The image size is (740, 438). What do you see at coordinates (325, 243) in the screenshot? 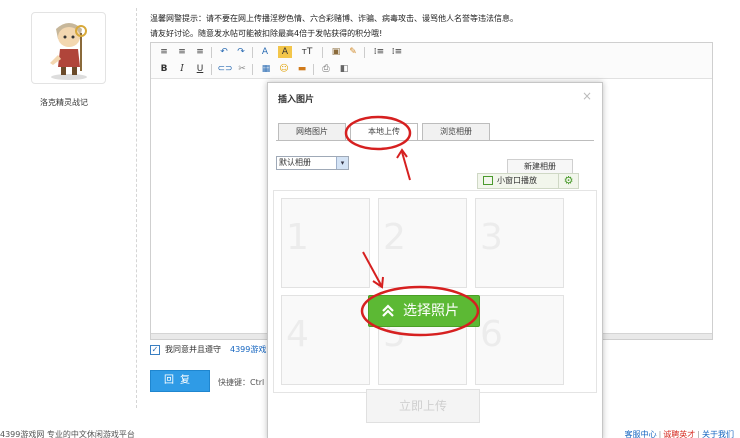
I see `photo-slot: 1` at bounding box center [325, 243].